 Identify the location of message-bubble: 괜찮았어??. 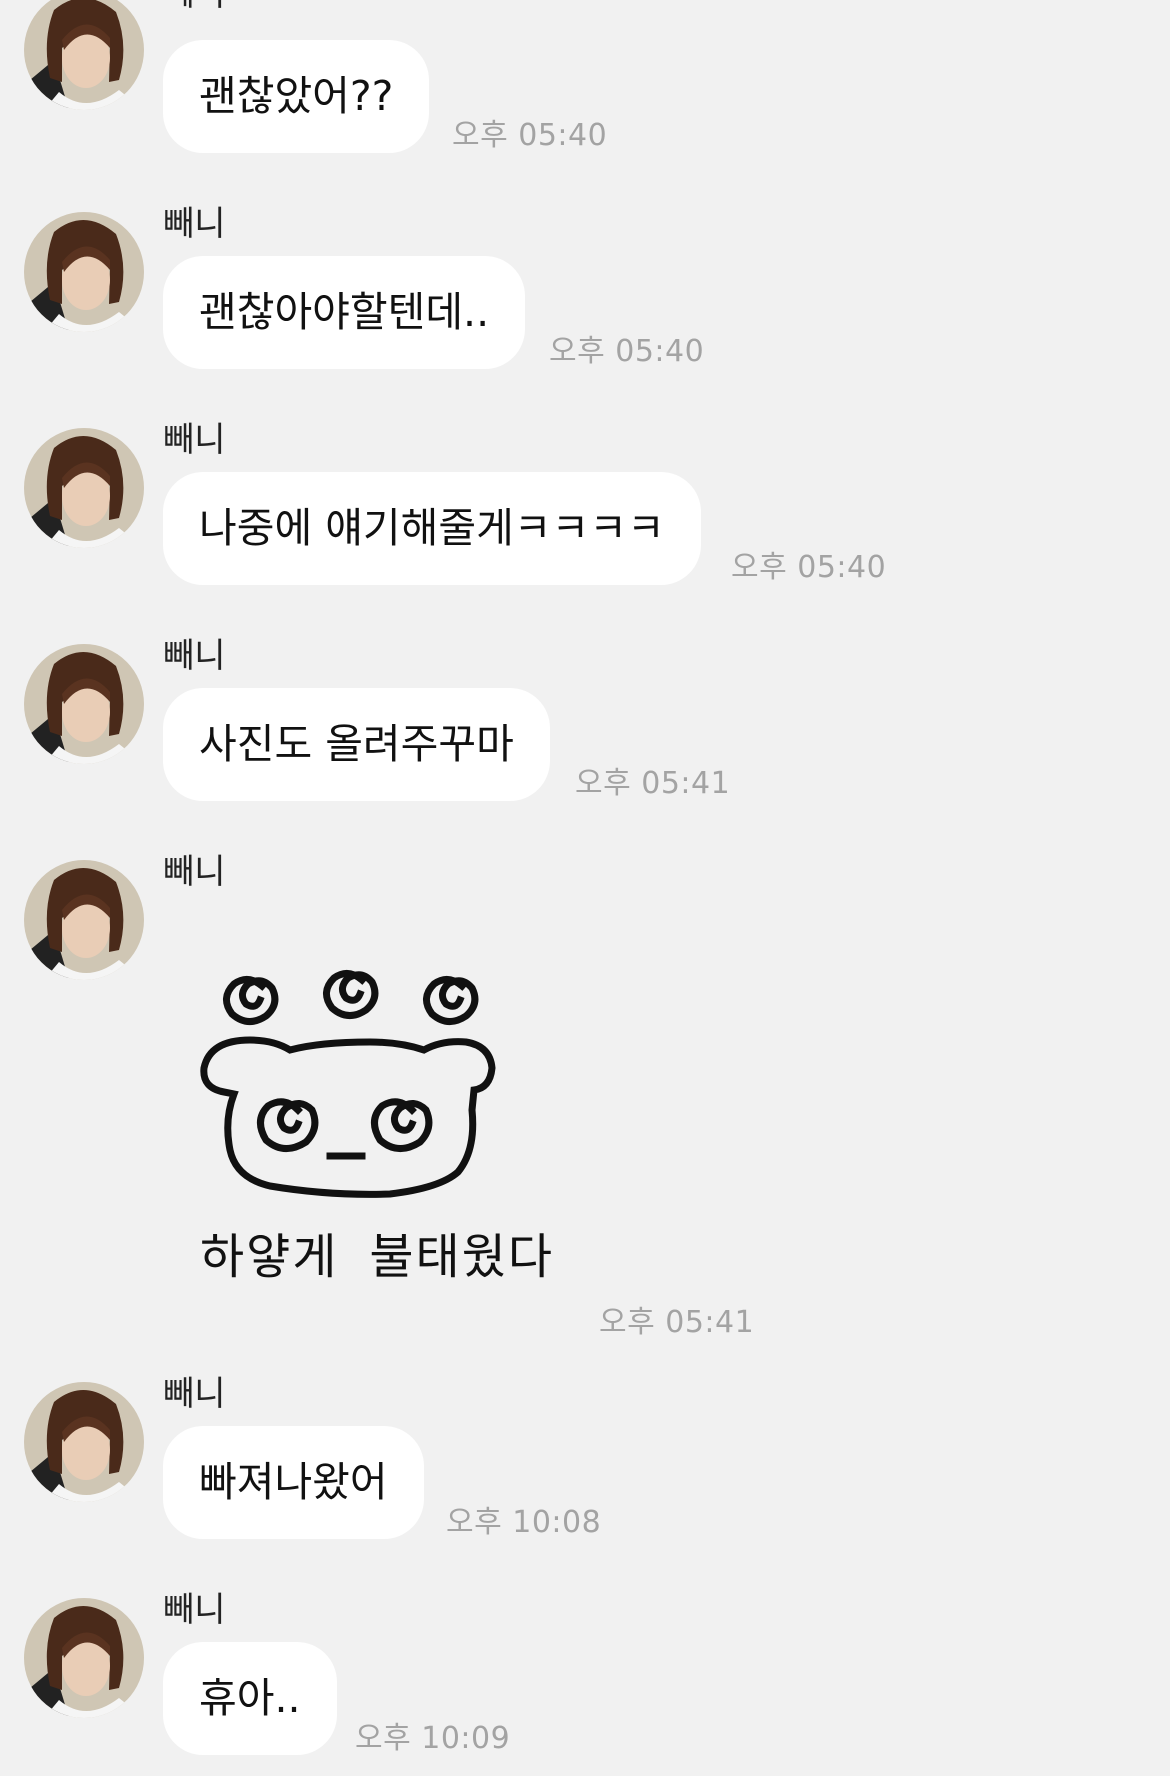
(296, 96).